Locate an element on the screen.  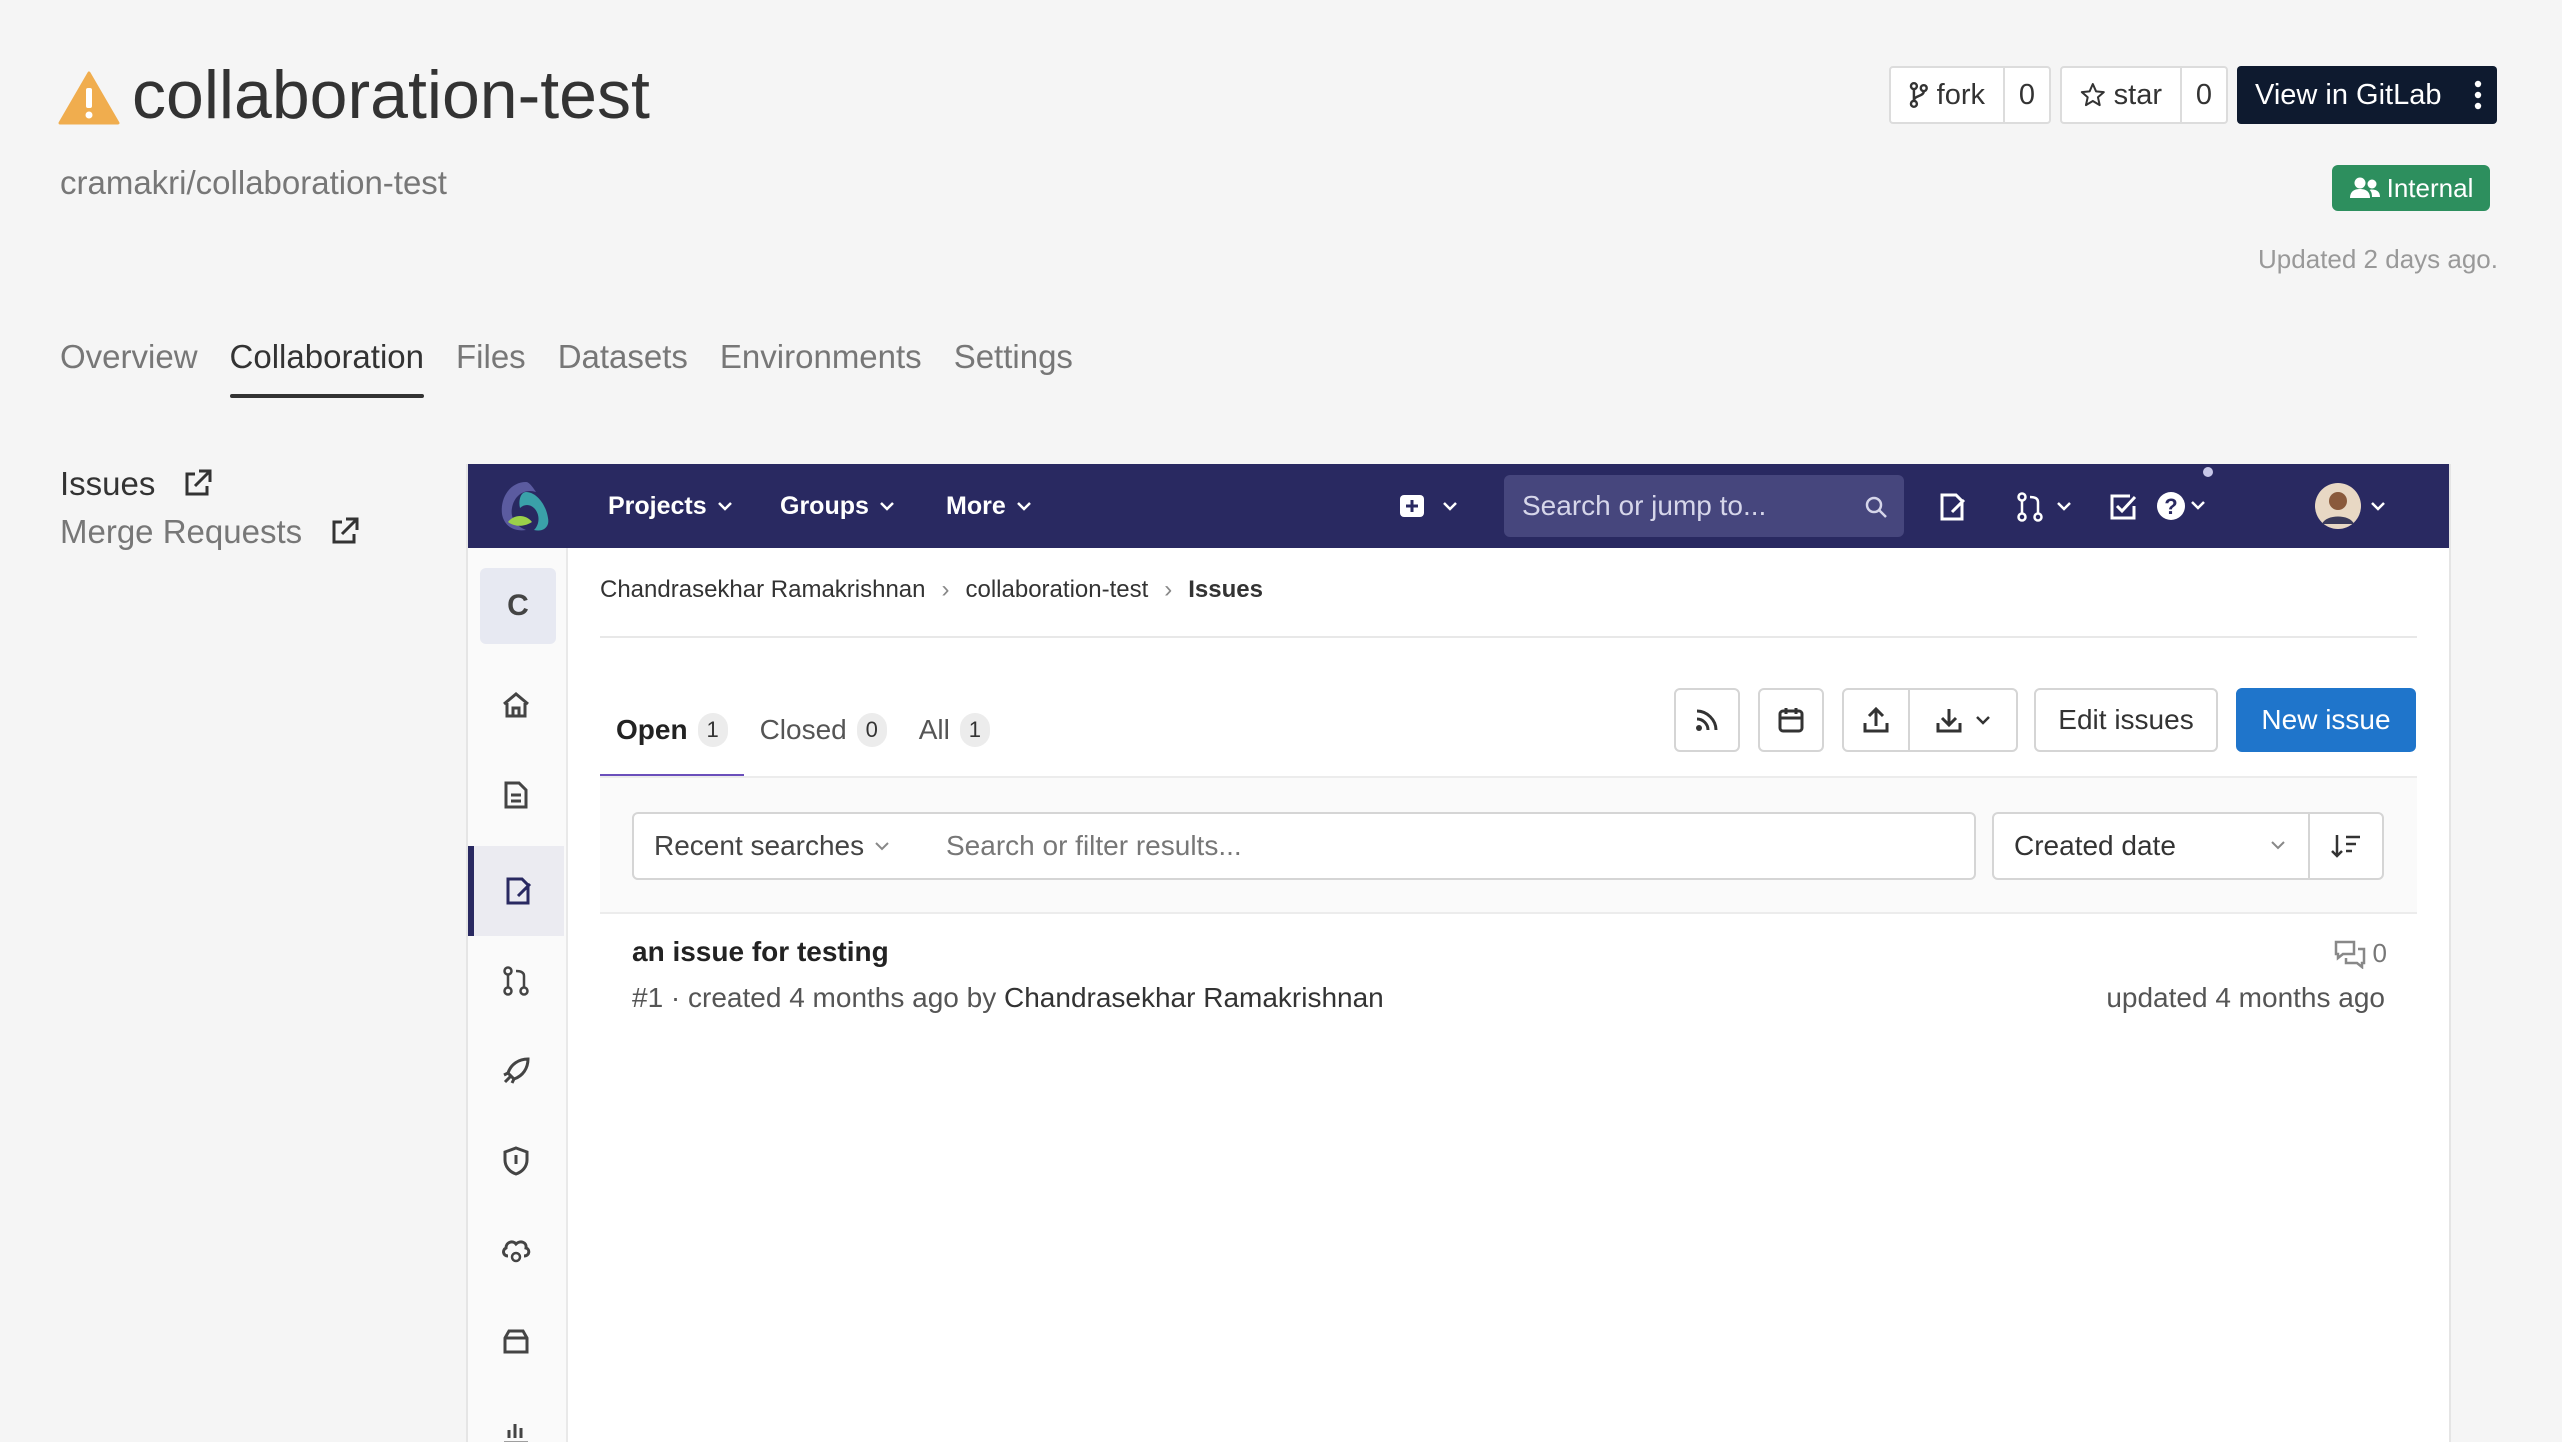
divider is located at coordinates (1508, 637).